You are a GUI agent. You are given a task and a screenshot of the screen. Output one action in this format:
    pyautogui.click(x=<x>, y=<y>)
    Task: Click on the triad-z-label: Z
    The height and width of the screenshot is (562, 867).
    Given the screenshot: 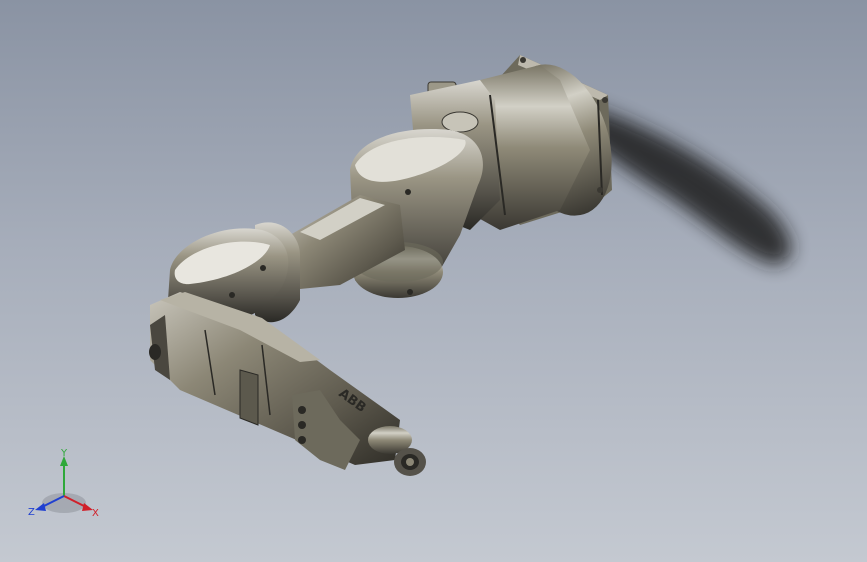 What is the action you would take?
    pyautogui.click(x=31, y=512)
    